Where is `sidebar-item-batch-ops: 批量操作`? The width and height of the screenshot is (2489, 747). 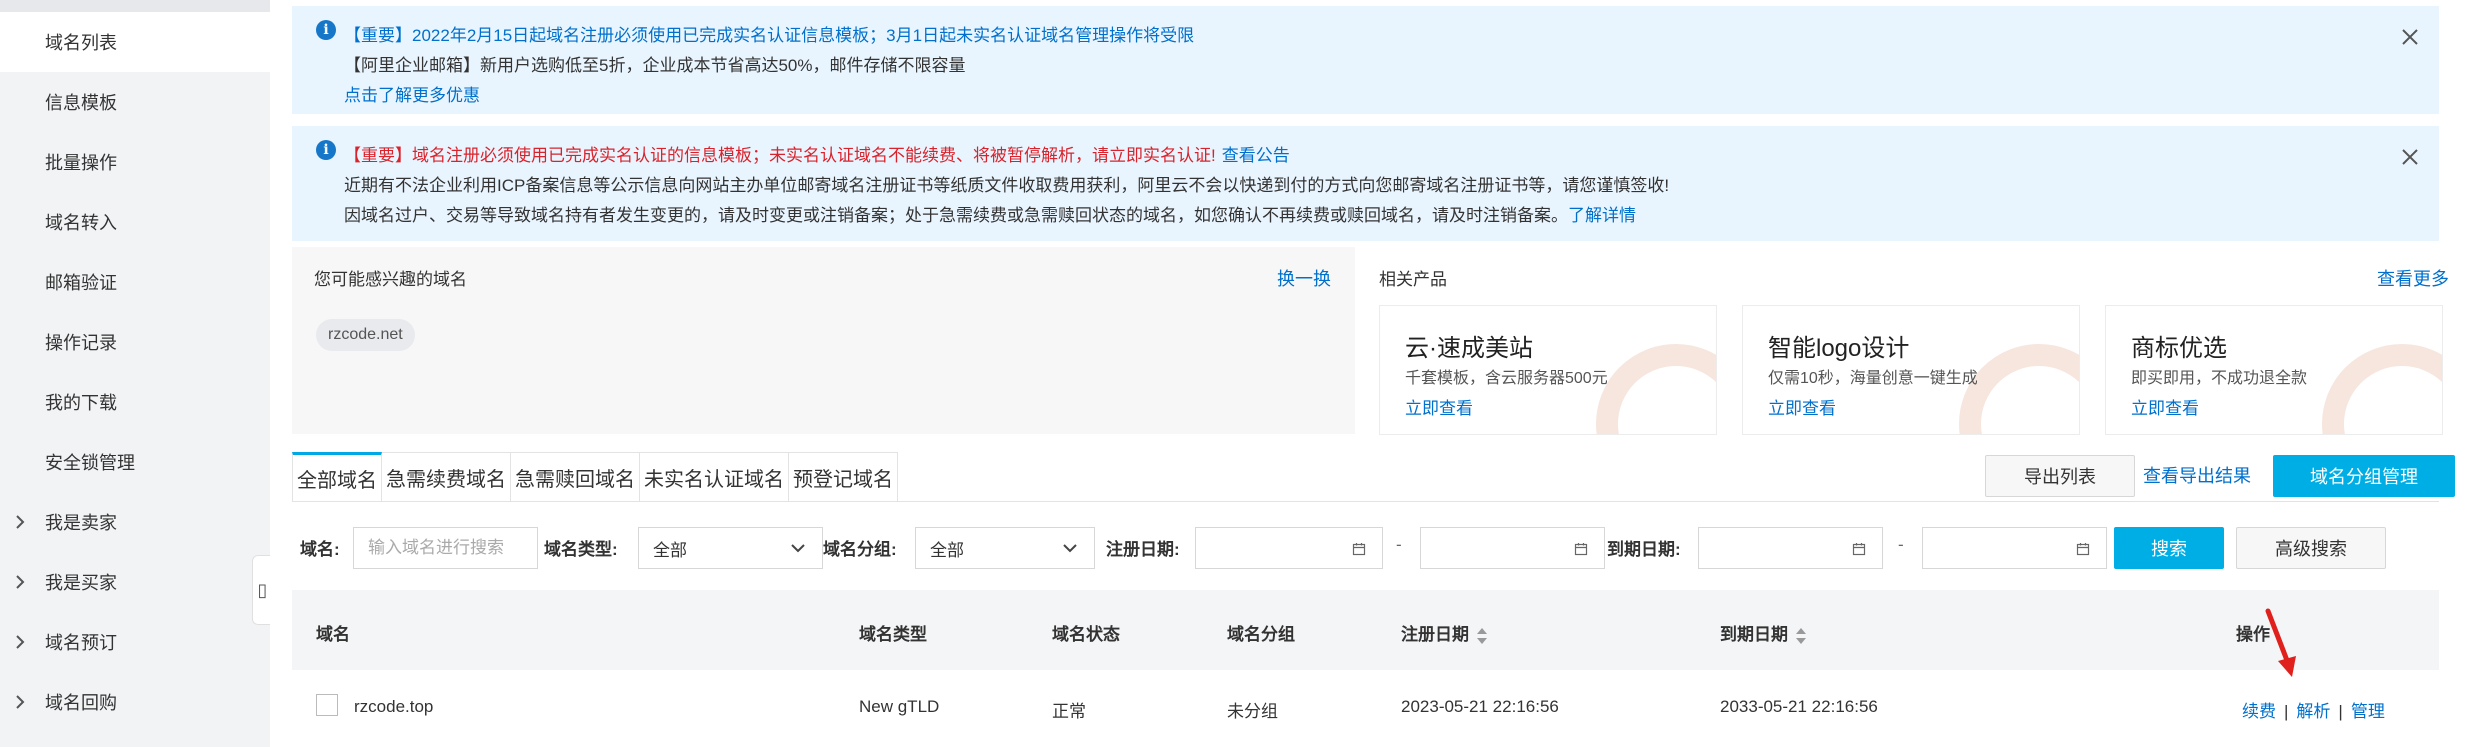
sidebar-item-batch-ops: 批量操作 is located at coordinates (135, 162).